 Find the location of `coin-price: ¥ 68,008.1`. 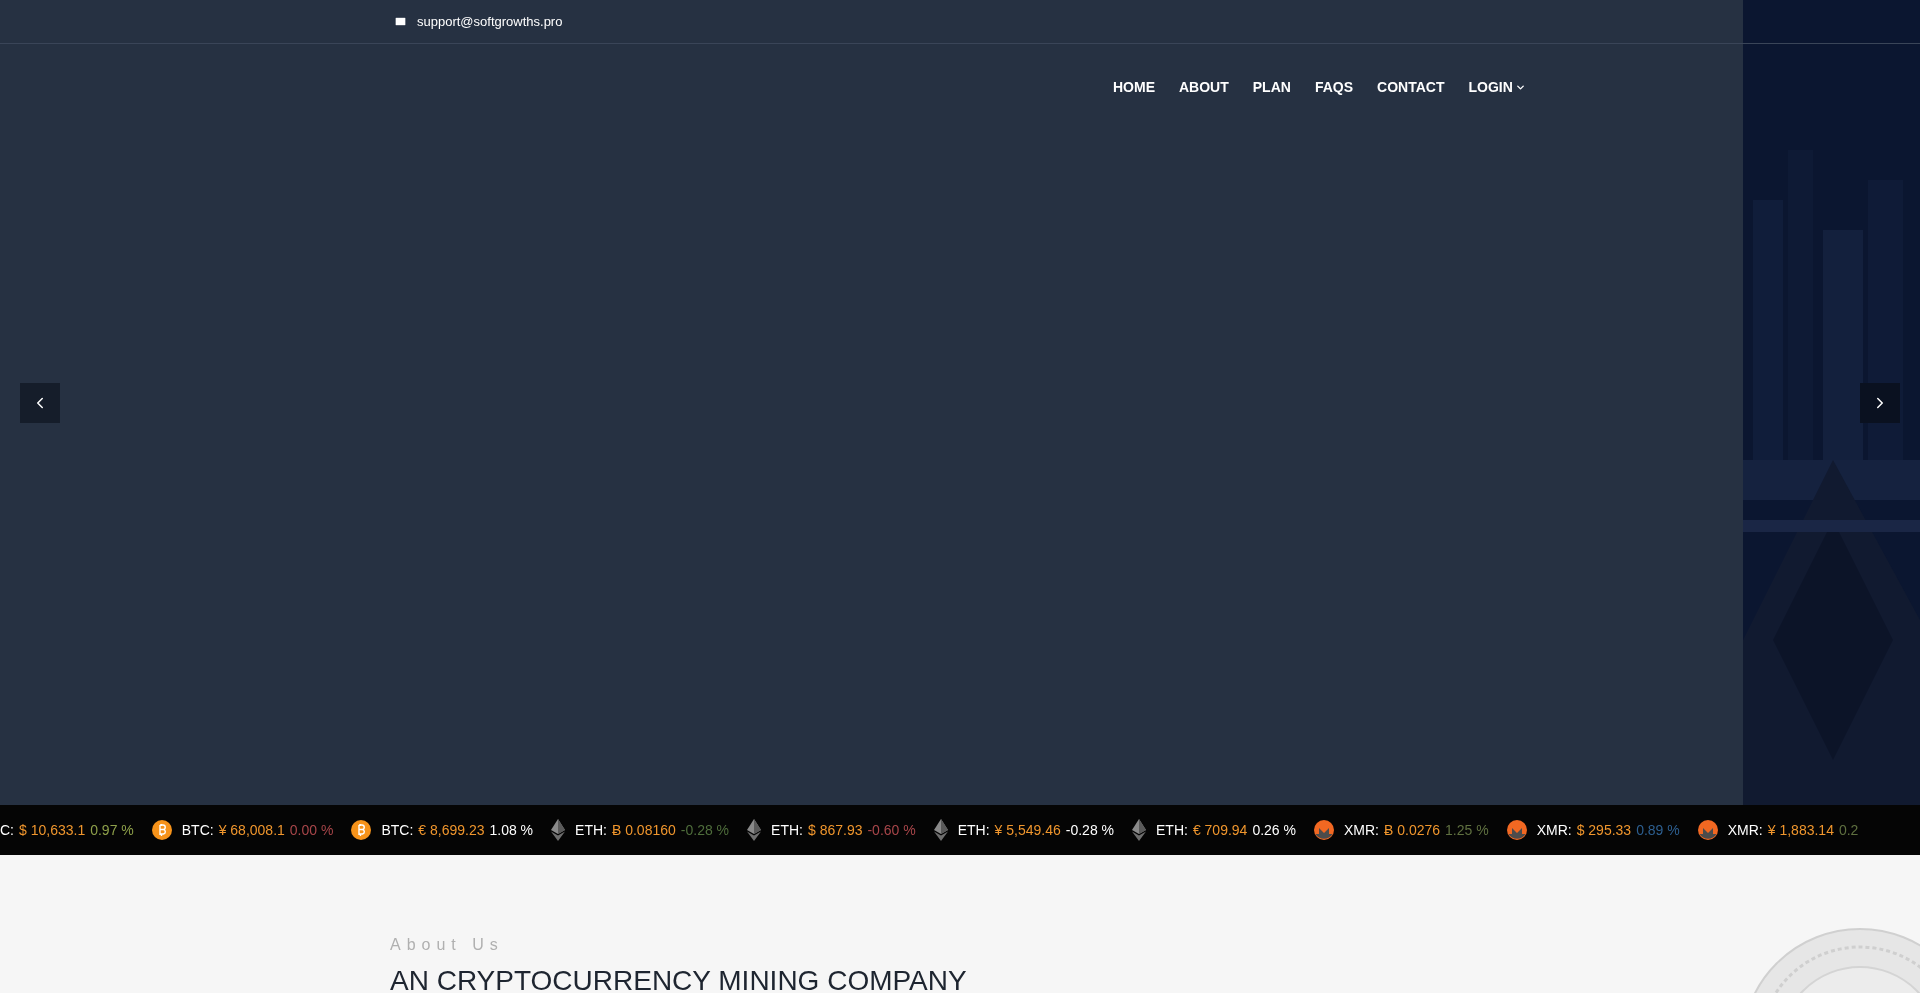

coin-price: ¥ 68,008.1 is located at coordinates (251, 830).